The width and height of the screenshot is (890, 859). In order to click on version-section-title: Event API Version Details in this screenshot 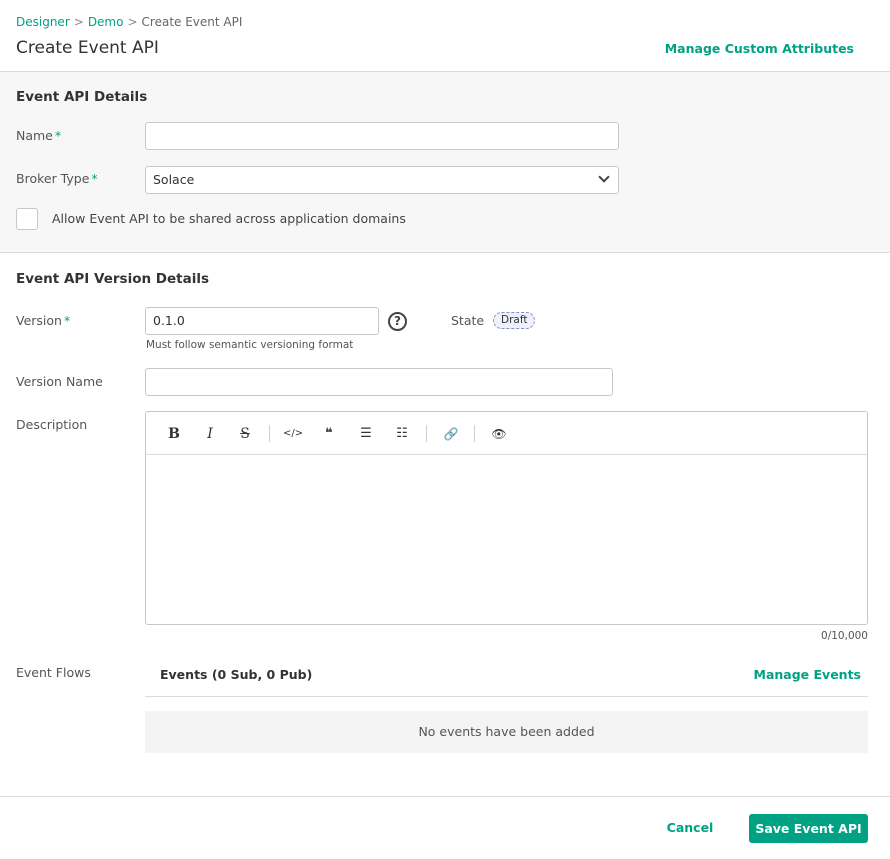, I will do `click(112, 279)`.